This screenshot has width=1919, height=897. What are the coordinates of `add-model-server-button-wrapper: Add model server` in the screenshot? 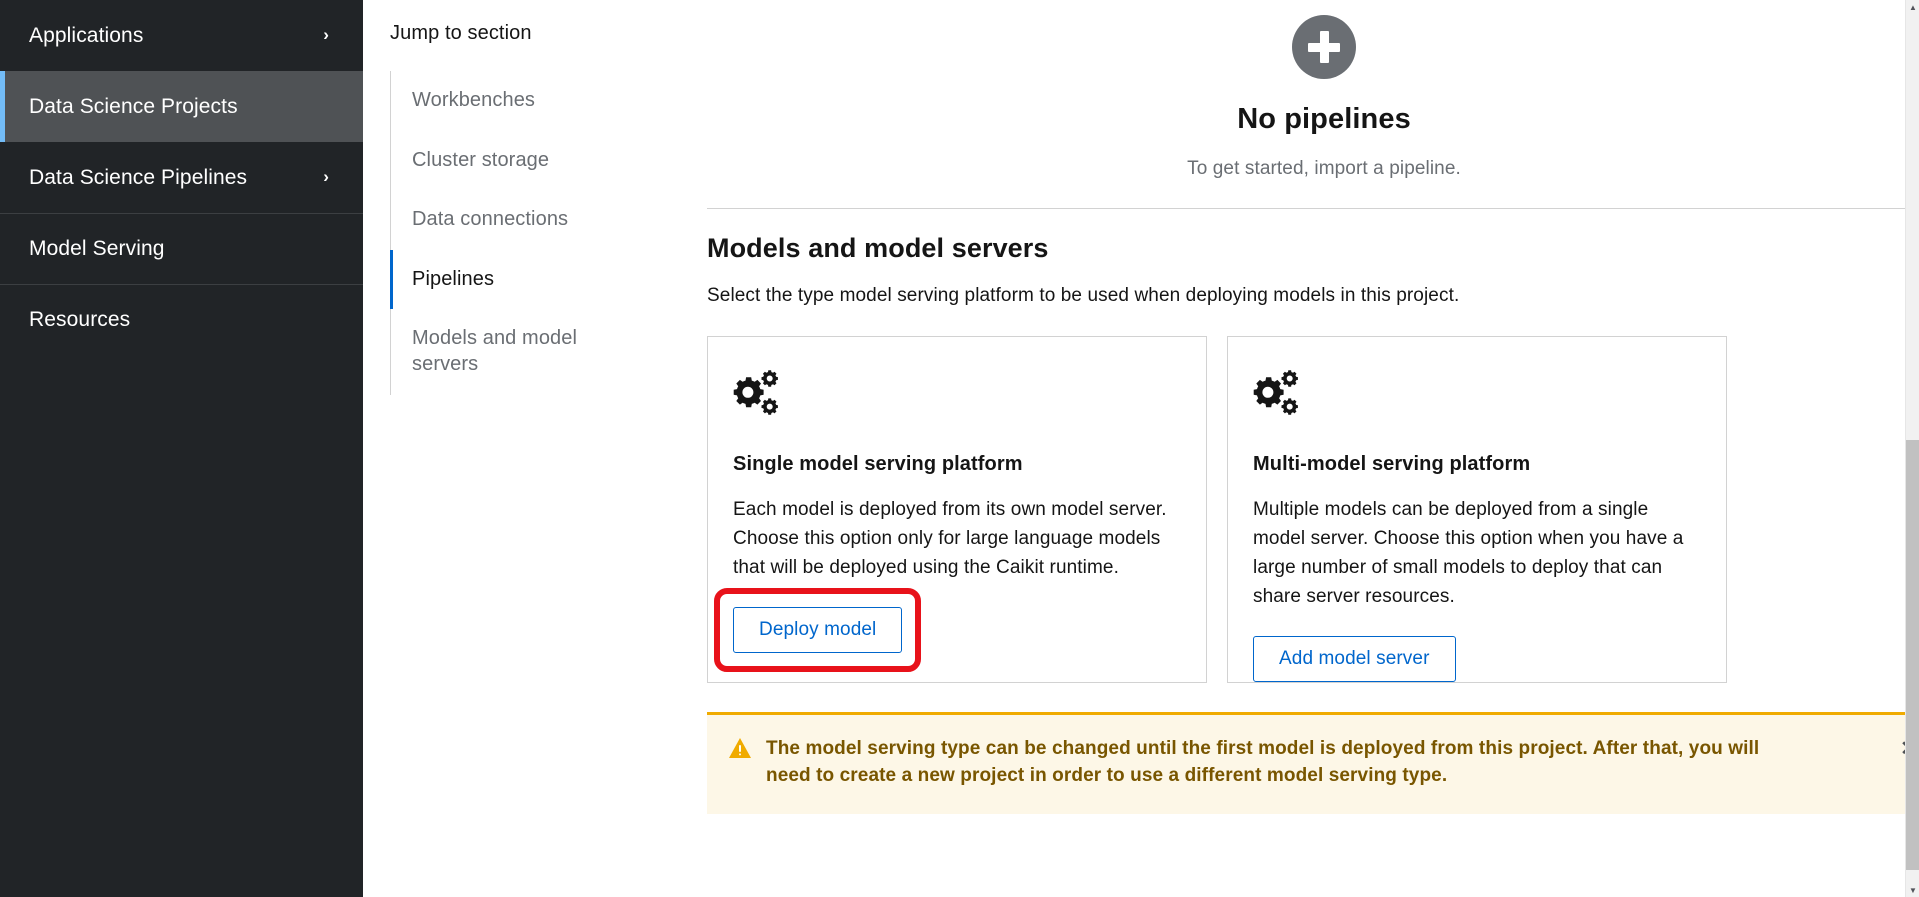 It's located at (1354, 658).